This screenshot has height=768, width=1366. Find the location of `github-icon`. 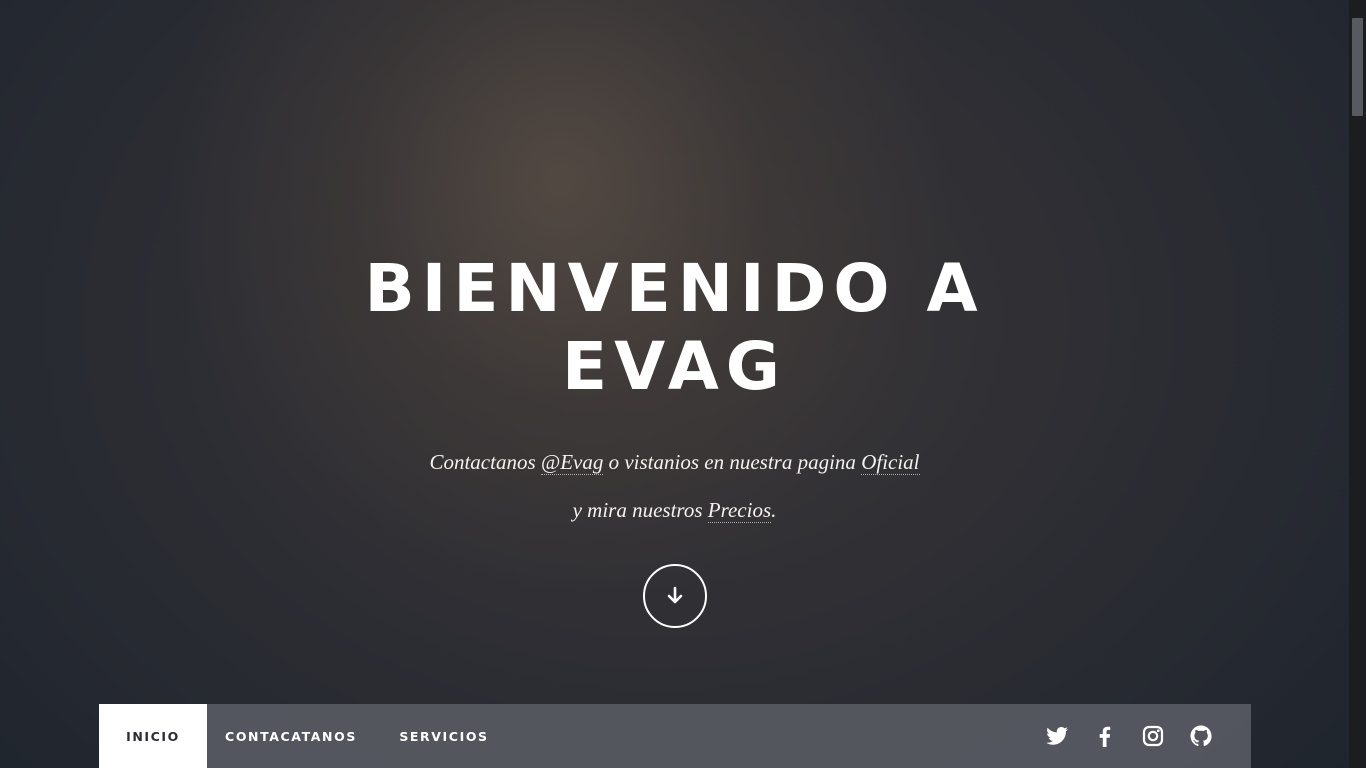

github-icon is located at coordinates (1201, 736).